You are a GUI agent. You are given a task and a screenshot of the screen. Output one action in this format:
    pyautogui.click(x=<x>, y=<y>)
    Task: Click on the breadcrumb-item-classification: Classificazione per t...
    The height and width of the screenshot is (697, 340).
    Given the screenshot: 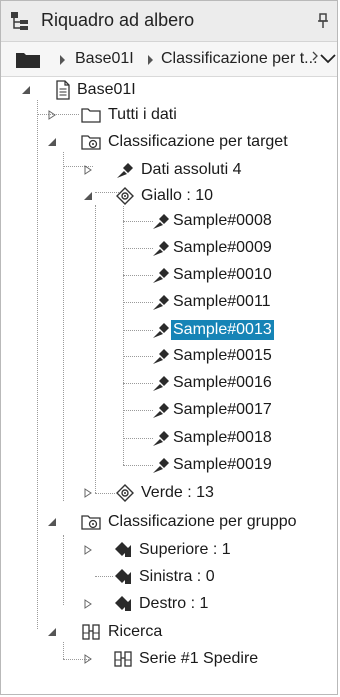 What is the action you would take?
    pyautogui.click(x=239, y=59)
    